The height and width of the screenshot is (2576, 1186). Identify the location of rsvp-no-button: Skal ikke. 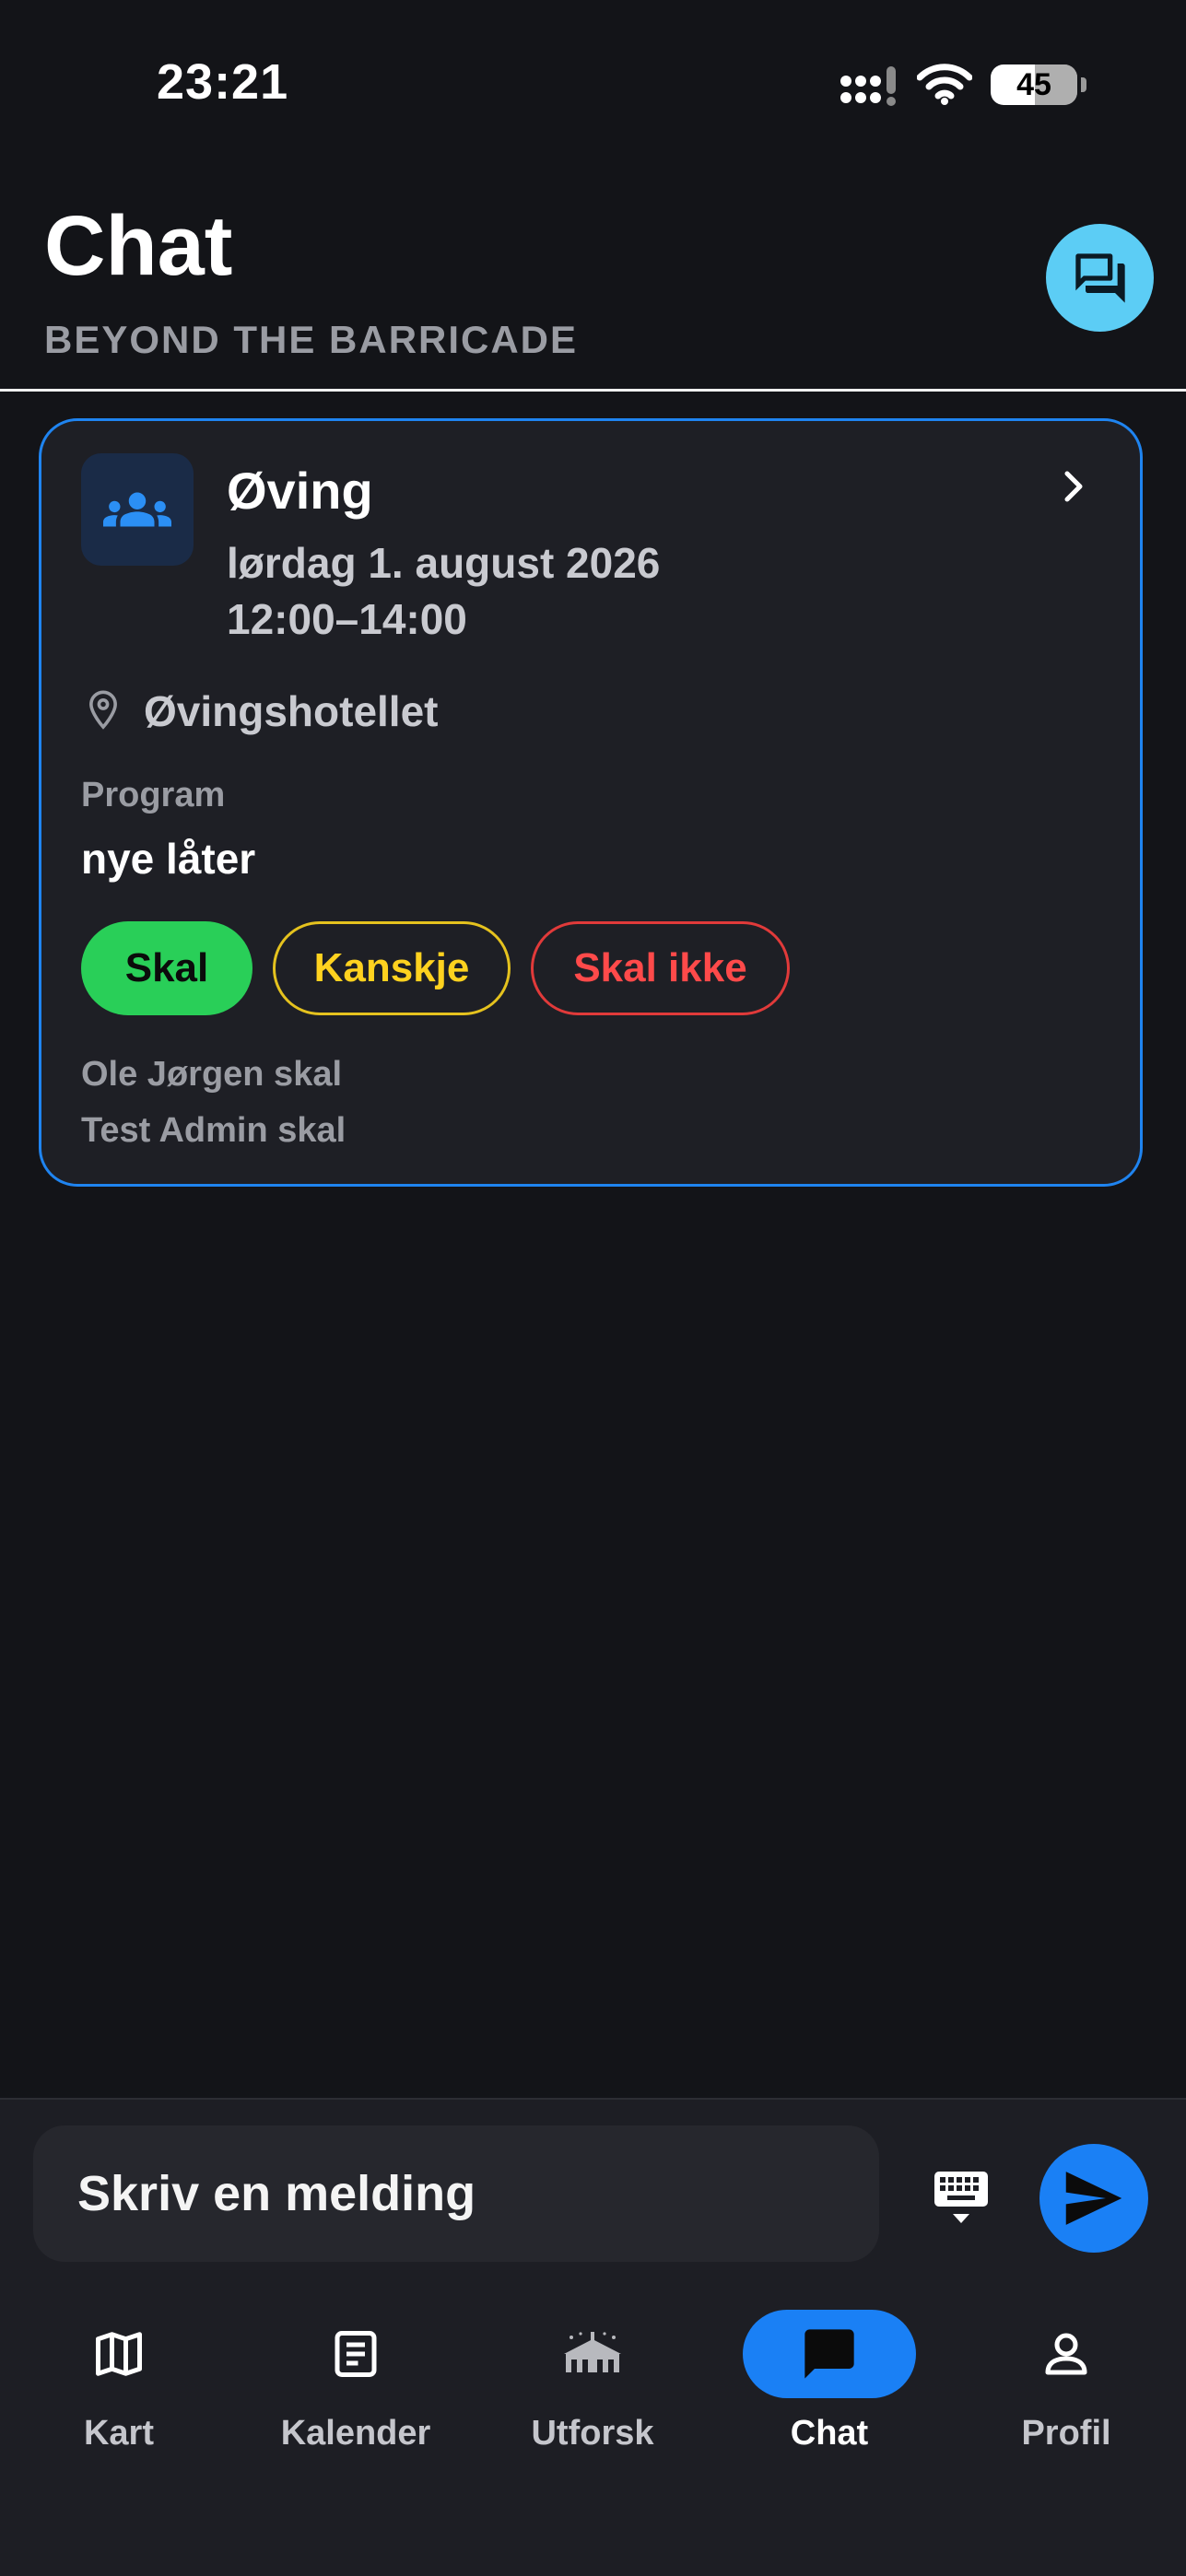
(660, 968).